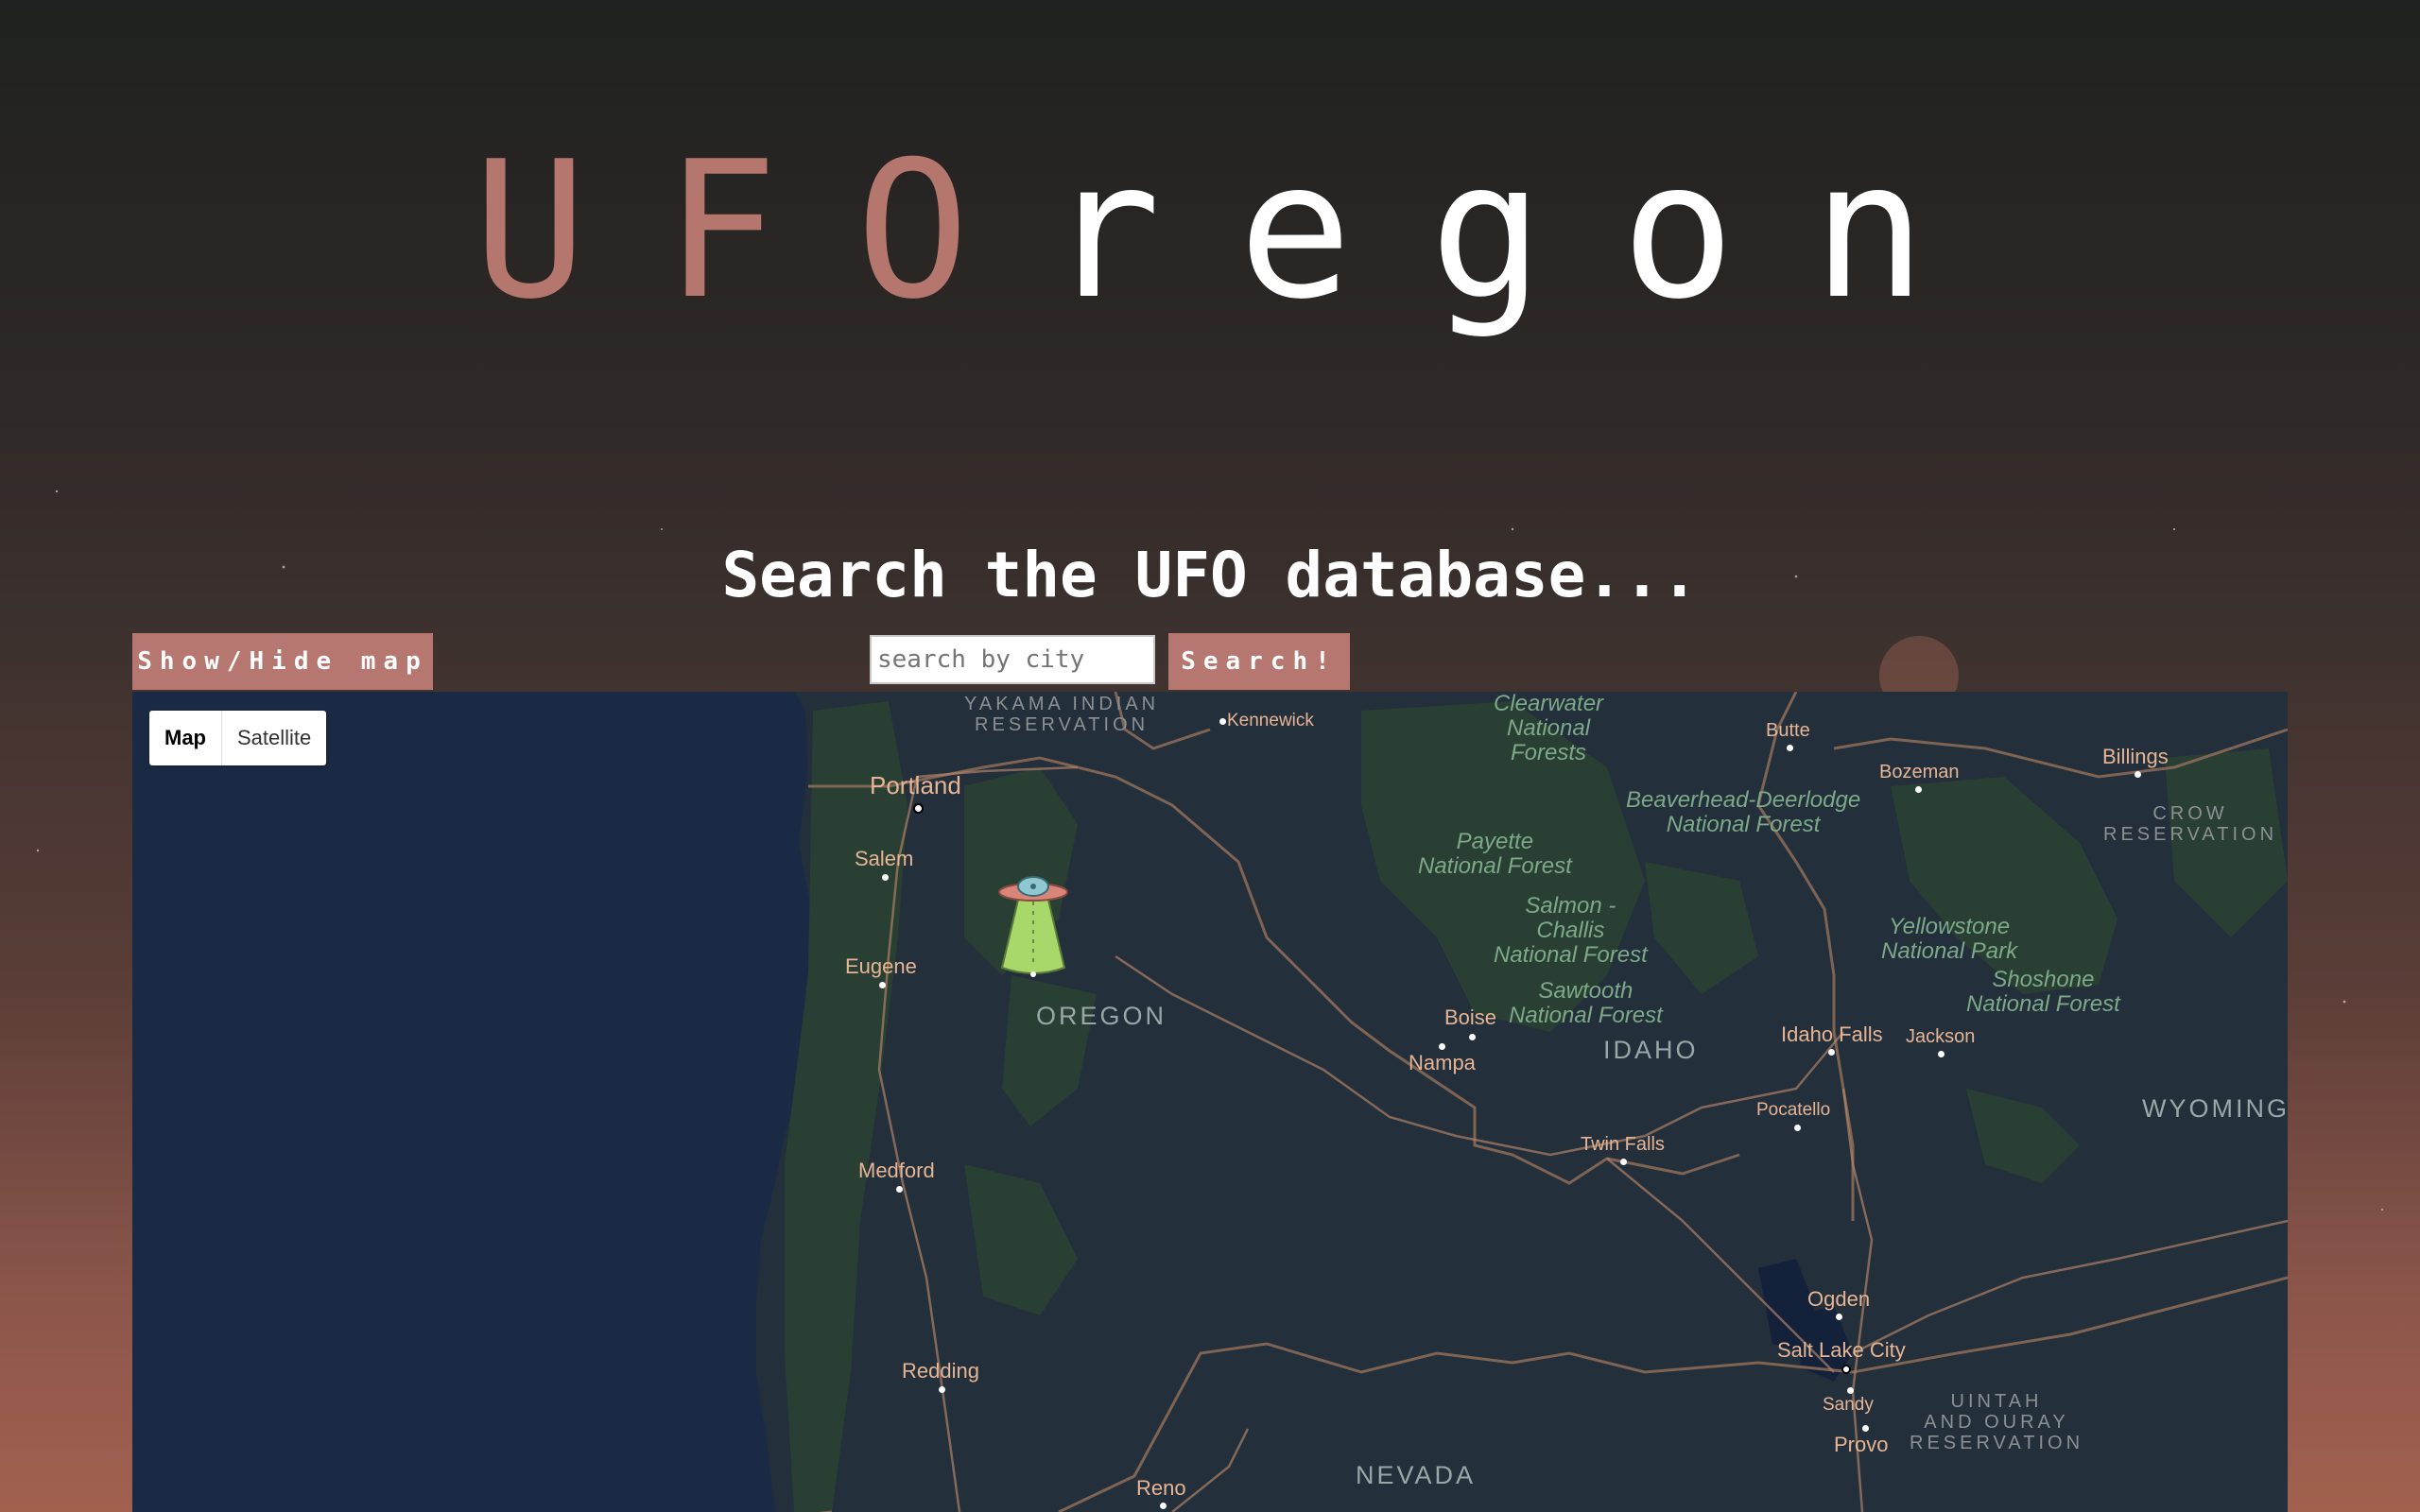 The height and width of the screenshot is (1512, 2420). I want to click on logo-accent: UFO, so click(760, 231).